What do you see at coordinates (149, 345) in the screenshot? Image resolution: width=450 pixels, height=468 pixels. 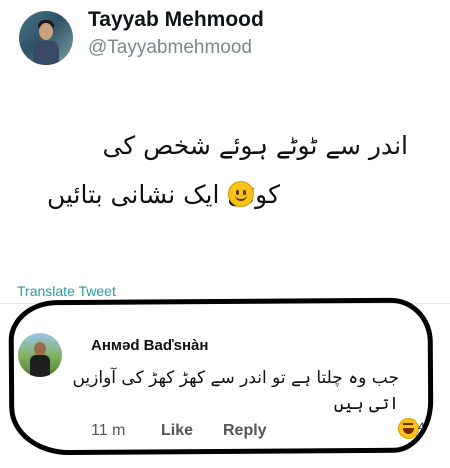 I see `commenter-name: Aнмəd Baďsнàн` at bounding box center [149, 345].